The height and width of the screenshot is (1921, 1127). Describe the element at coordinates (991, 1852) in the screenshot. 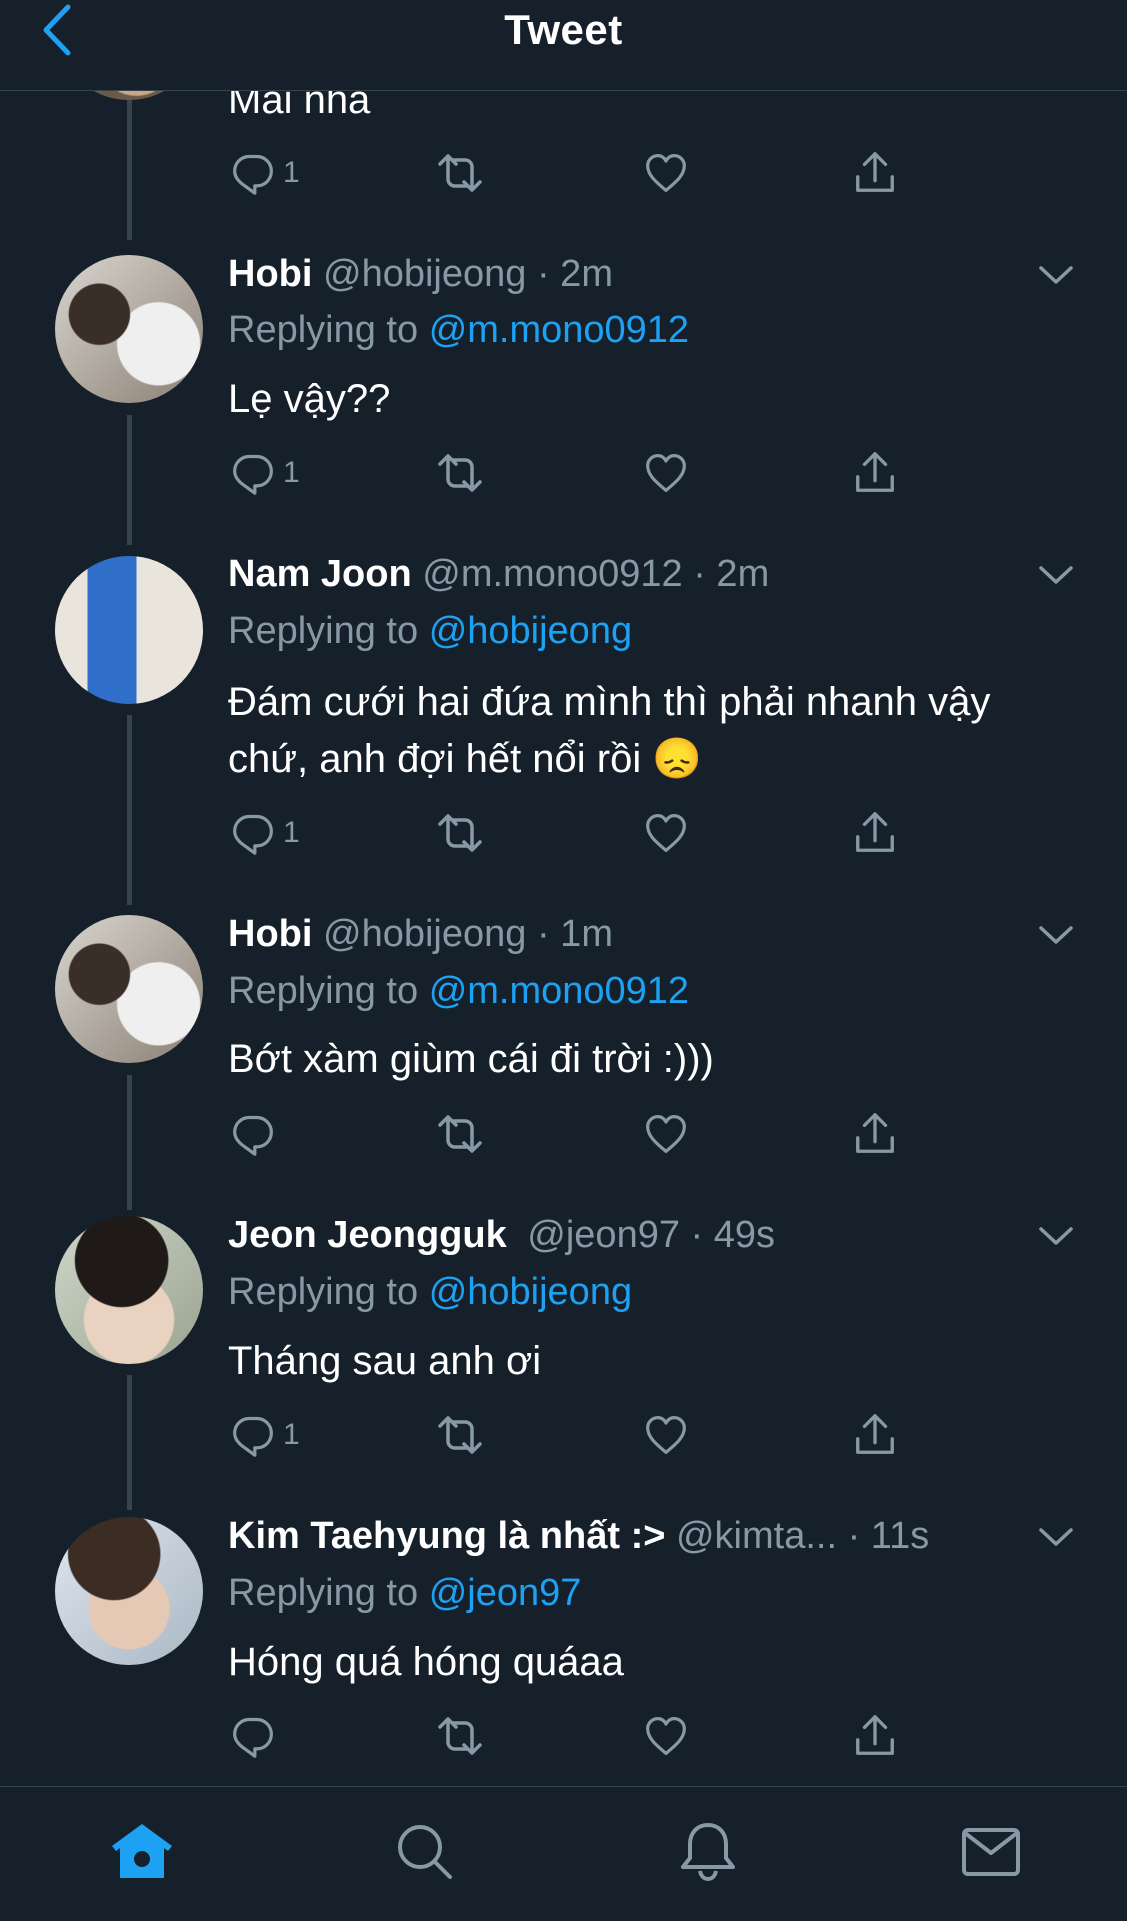

I see `nav-messages` at that location.